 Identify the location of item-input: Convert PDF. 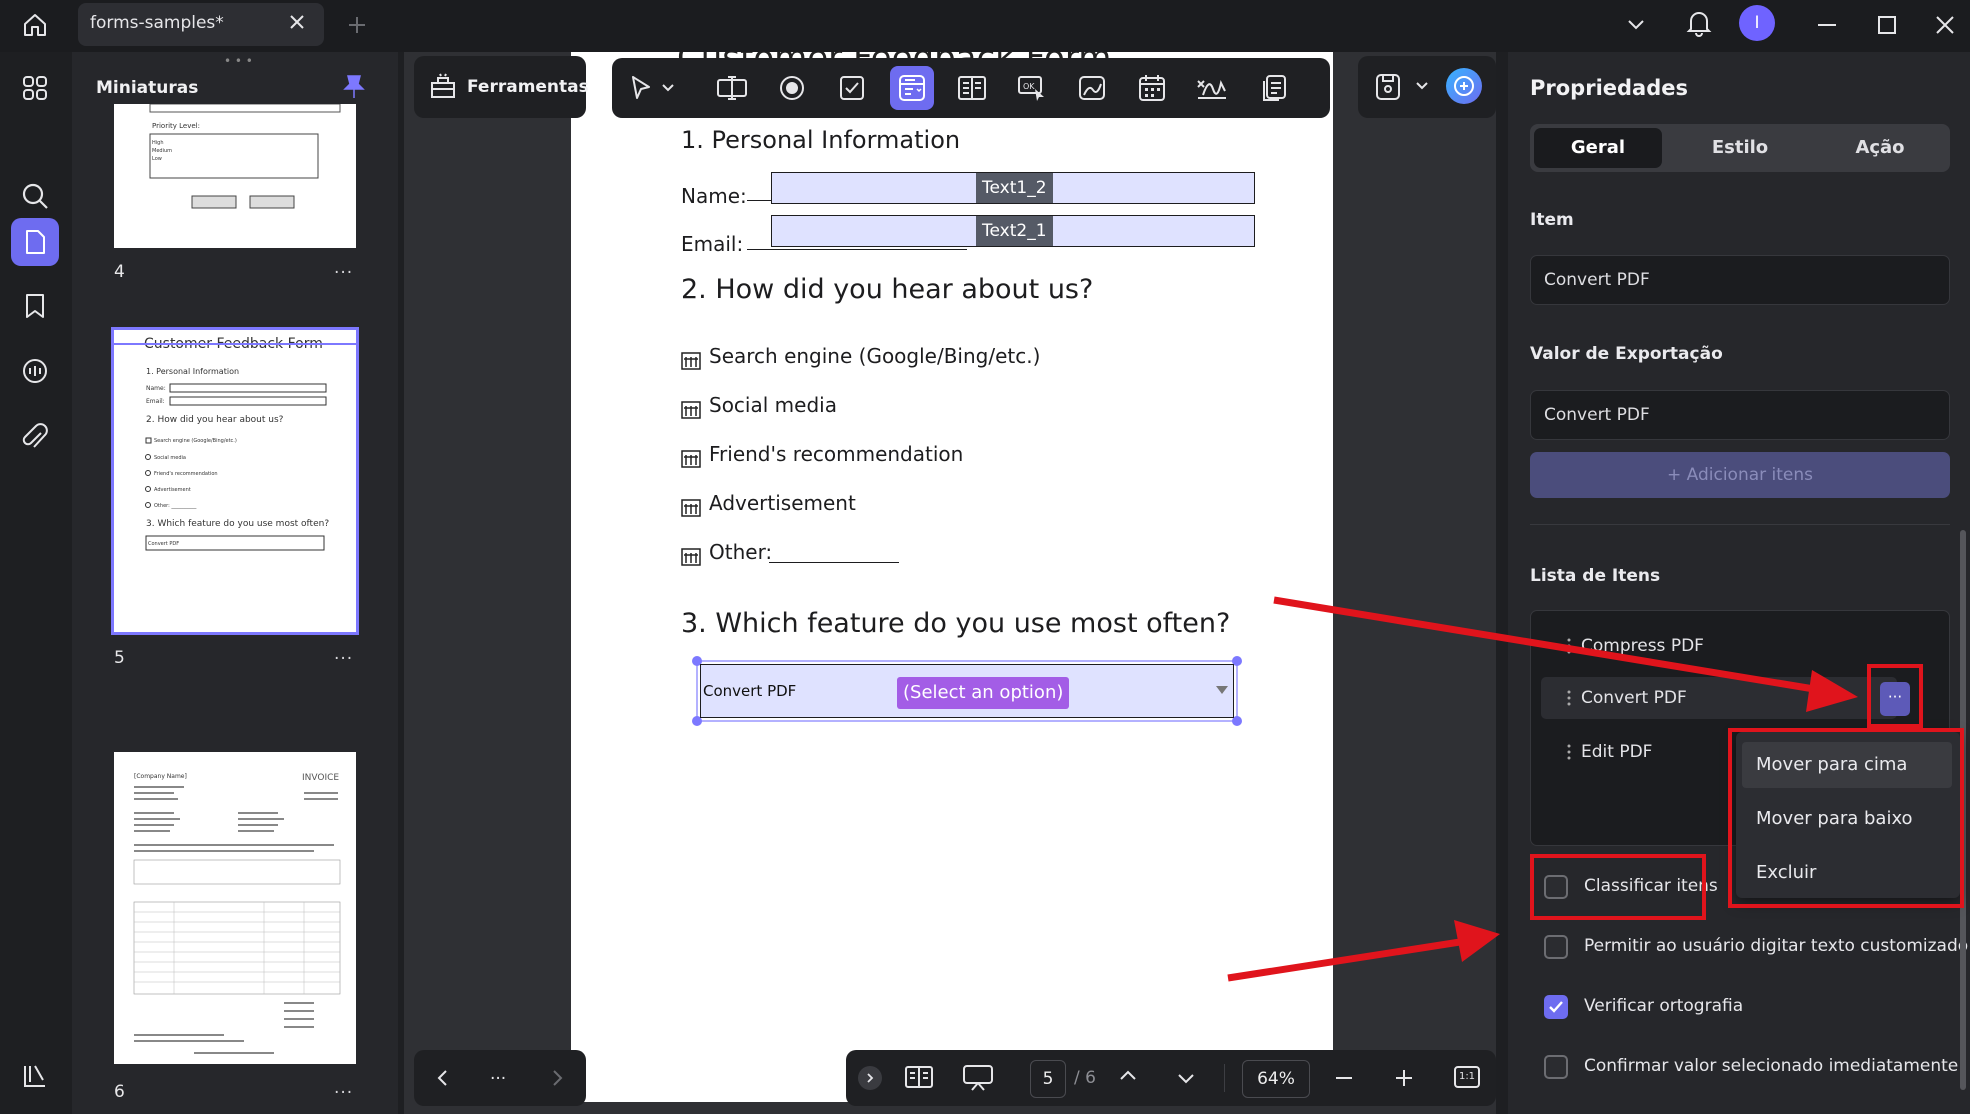
(1740, 280).